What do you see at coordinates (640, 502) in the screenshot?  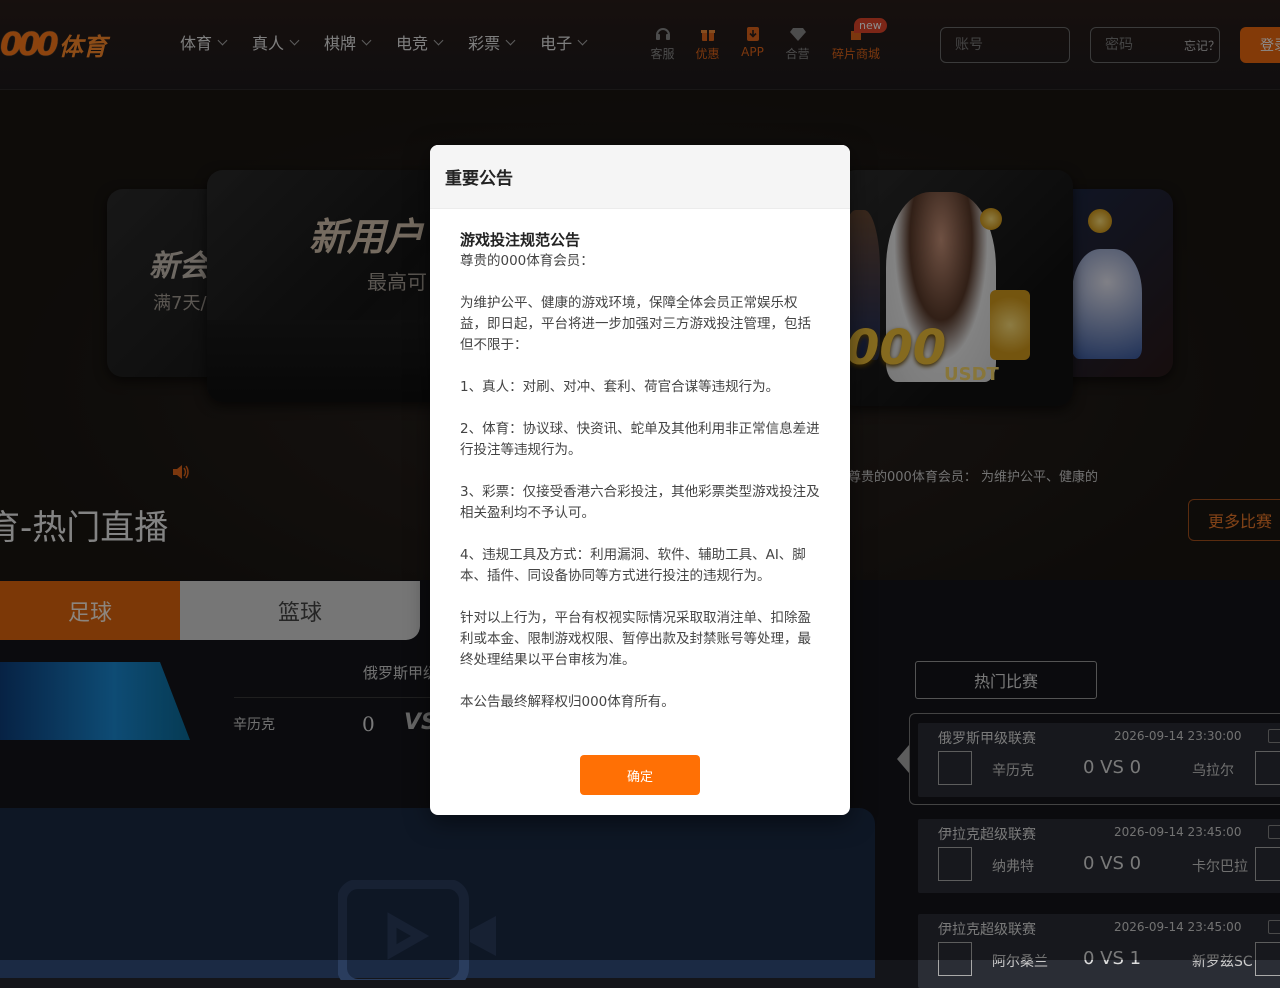 I see `notice-item: 3、彩票：仅接受香港六合彩投注，其他彩票类型游戏投注及相关盈利均不予认可。` at bounding box center [640, 502].